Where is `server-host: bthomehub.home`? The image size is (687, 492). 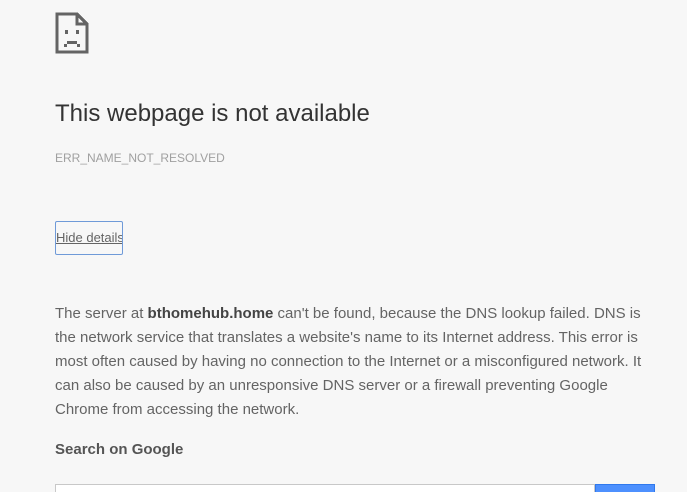 server-host: bthomehub.home is located at coordinates (210, 313).